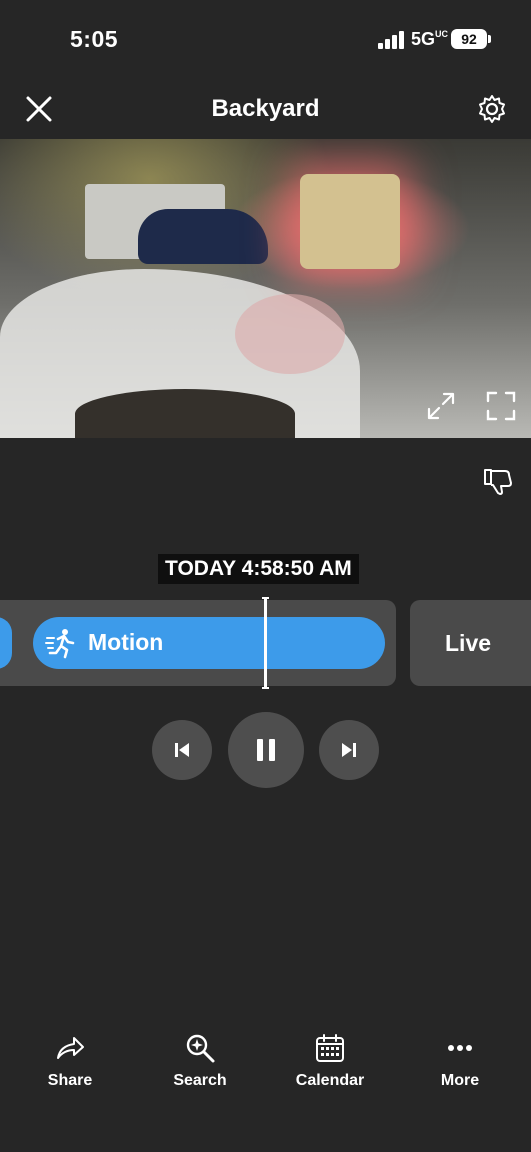 The height and width of the screenshot is (1152, 531). What do you see at coordinates (330, 1080) in the screenshot?
I see `calendar-label: Calendar` at bounding box center [330, 1080].